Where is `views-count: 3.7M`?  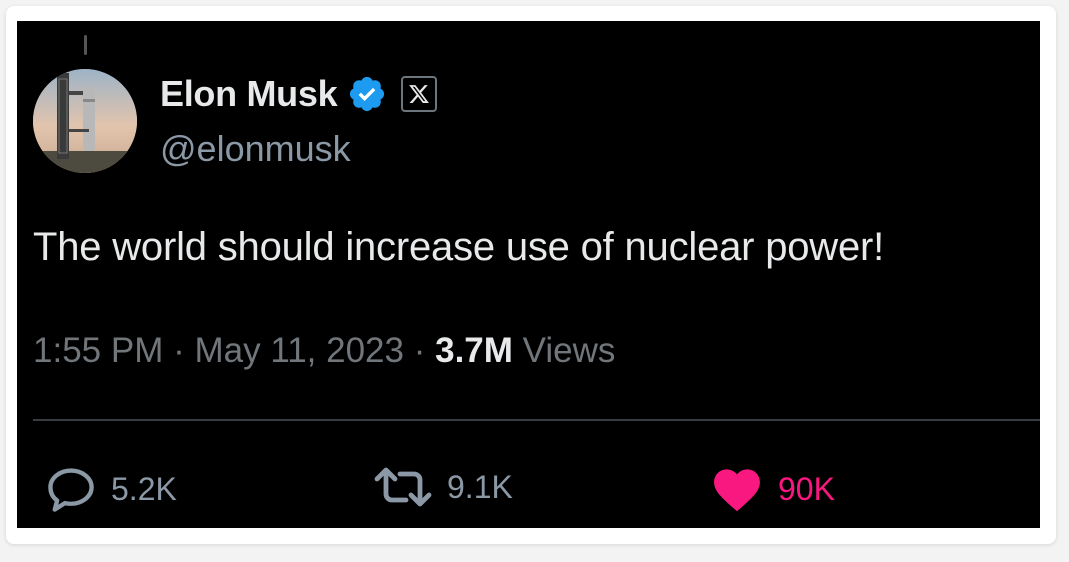 views-count: 3.7M is located at coordinates (474, 350).